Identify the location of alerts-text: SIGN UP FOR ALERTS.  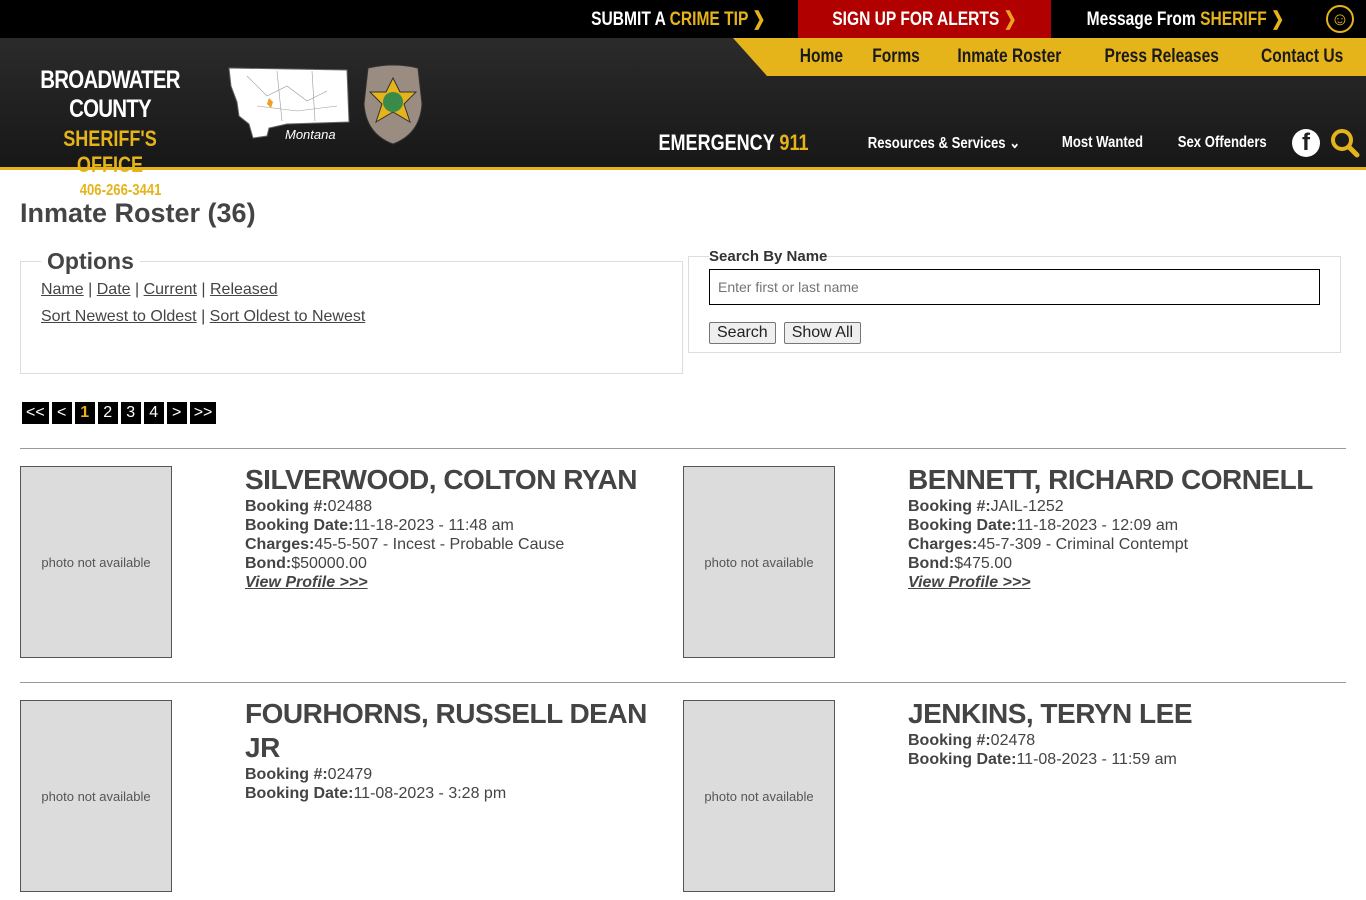
(916, 19).